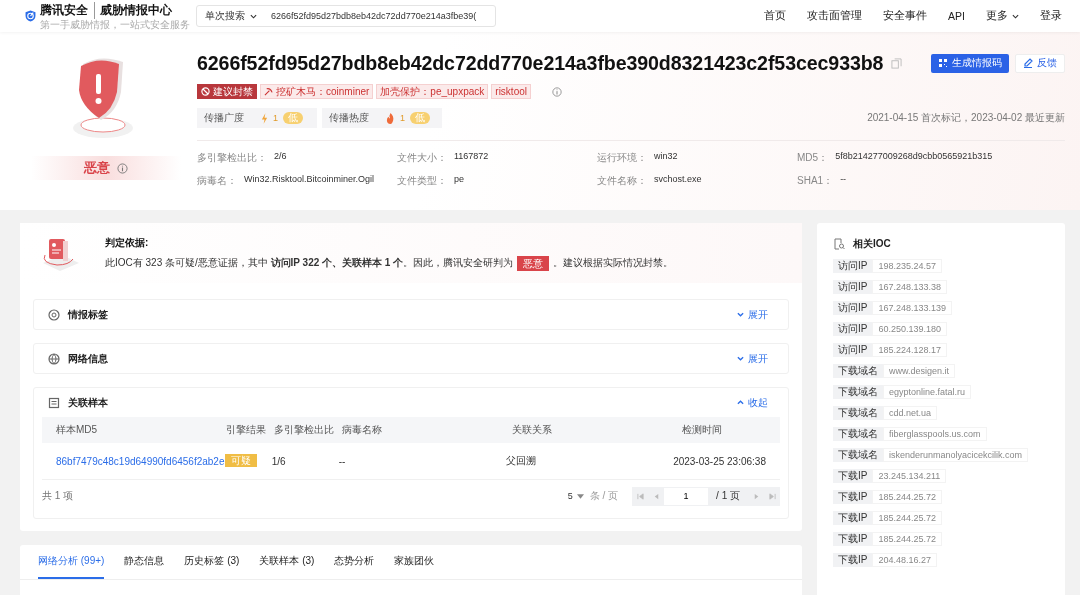 The height and width of the screenshot is (595, 1080). What do you see at coordinates (835, 16) in the screenshot?
I see `nav-link: 攻击面管理` at bounding box center [835, 16].